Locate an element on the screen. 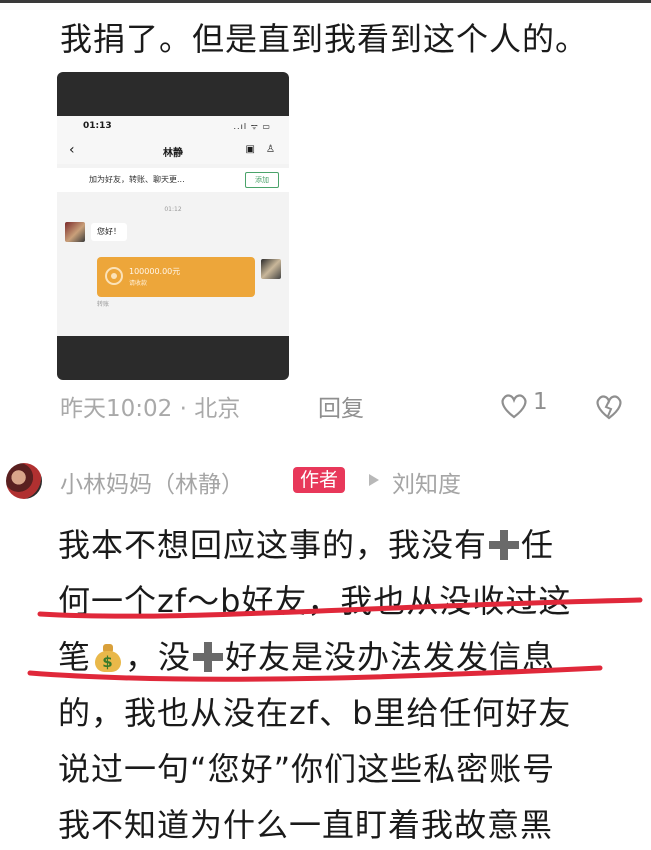 Image resolution: width=651 pixels, height=850 pixels. add-friend-banner: 加为好友，转账、聊天更... 添加 is located at coordinates (173, 180).